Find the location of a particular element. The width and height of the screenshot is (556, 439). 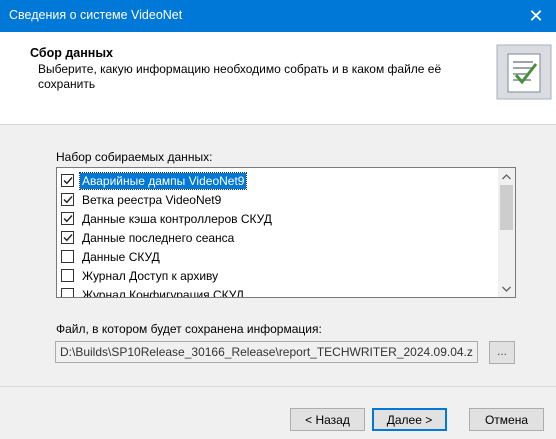

list-scrollbar is located at coordinates (506, 232).